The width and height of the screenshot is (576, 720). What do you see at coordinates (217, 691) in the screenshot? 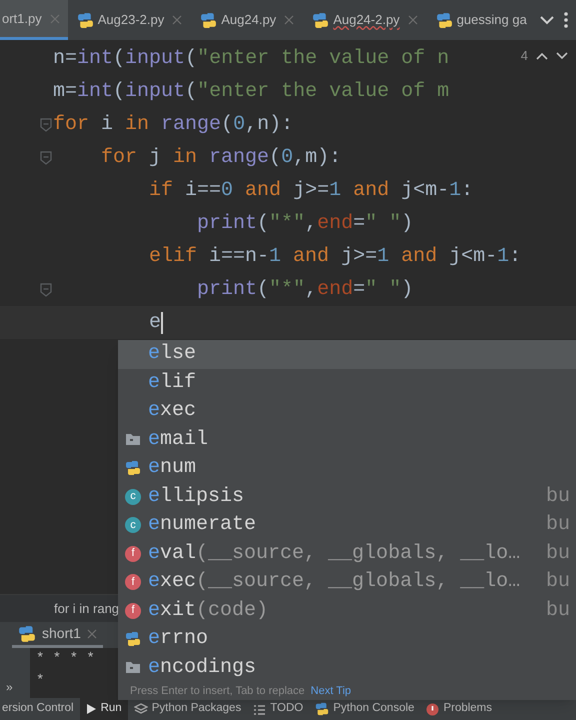
I see `hint-text: Press Enter to insert, Tab to replace` at bounding box center [217, 691].